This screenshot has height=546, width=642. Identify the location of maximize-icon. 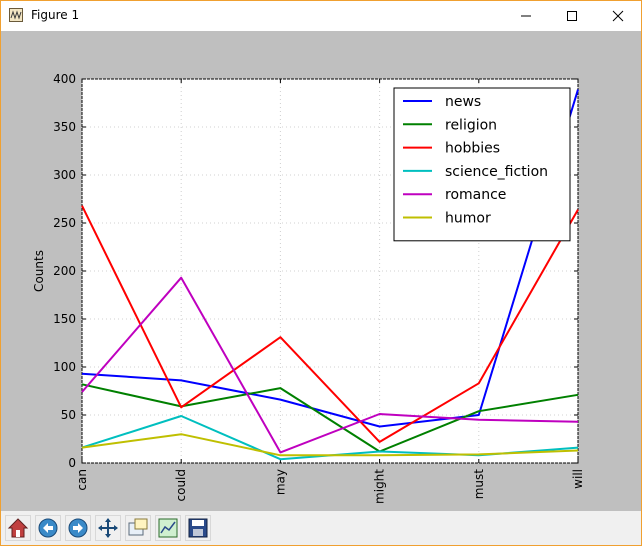
(572, 16).